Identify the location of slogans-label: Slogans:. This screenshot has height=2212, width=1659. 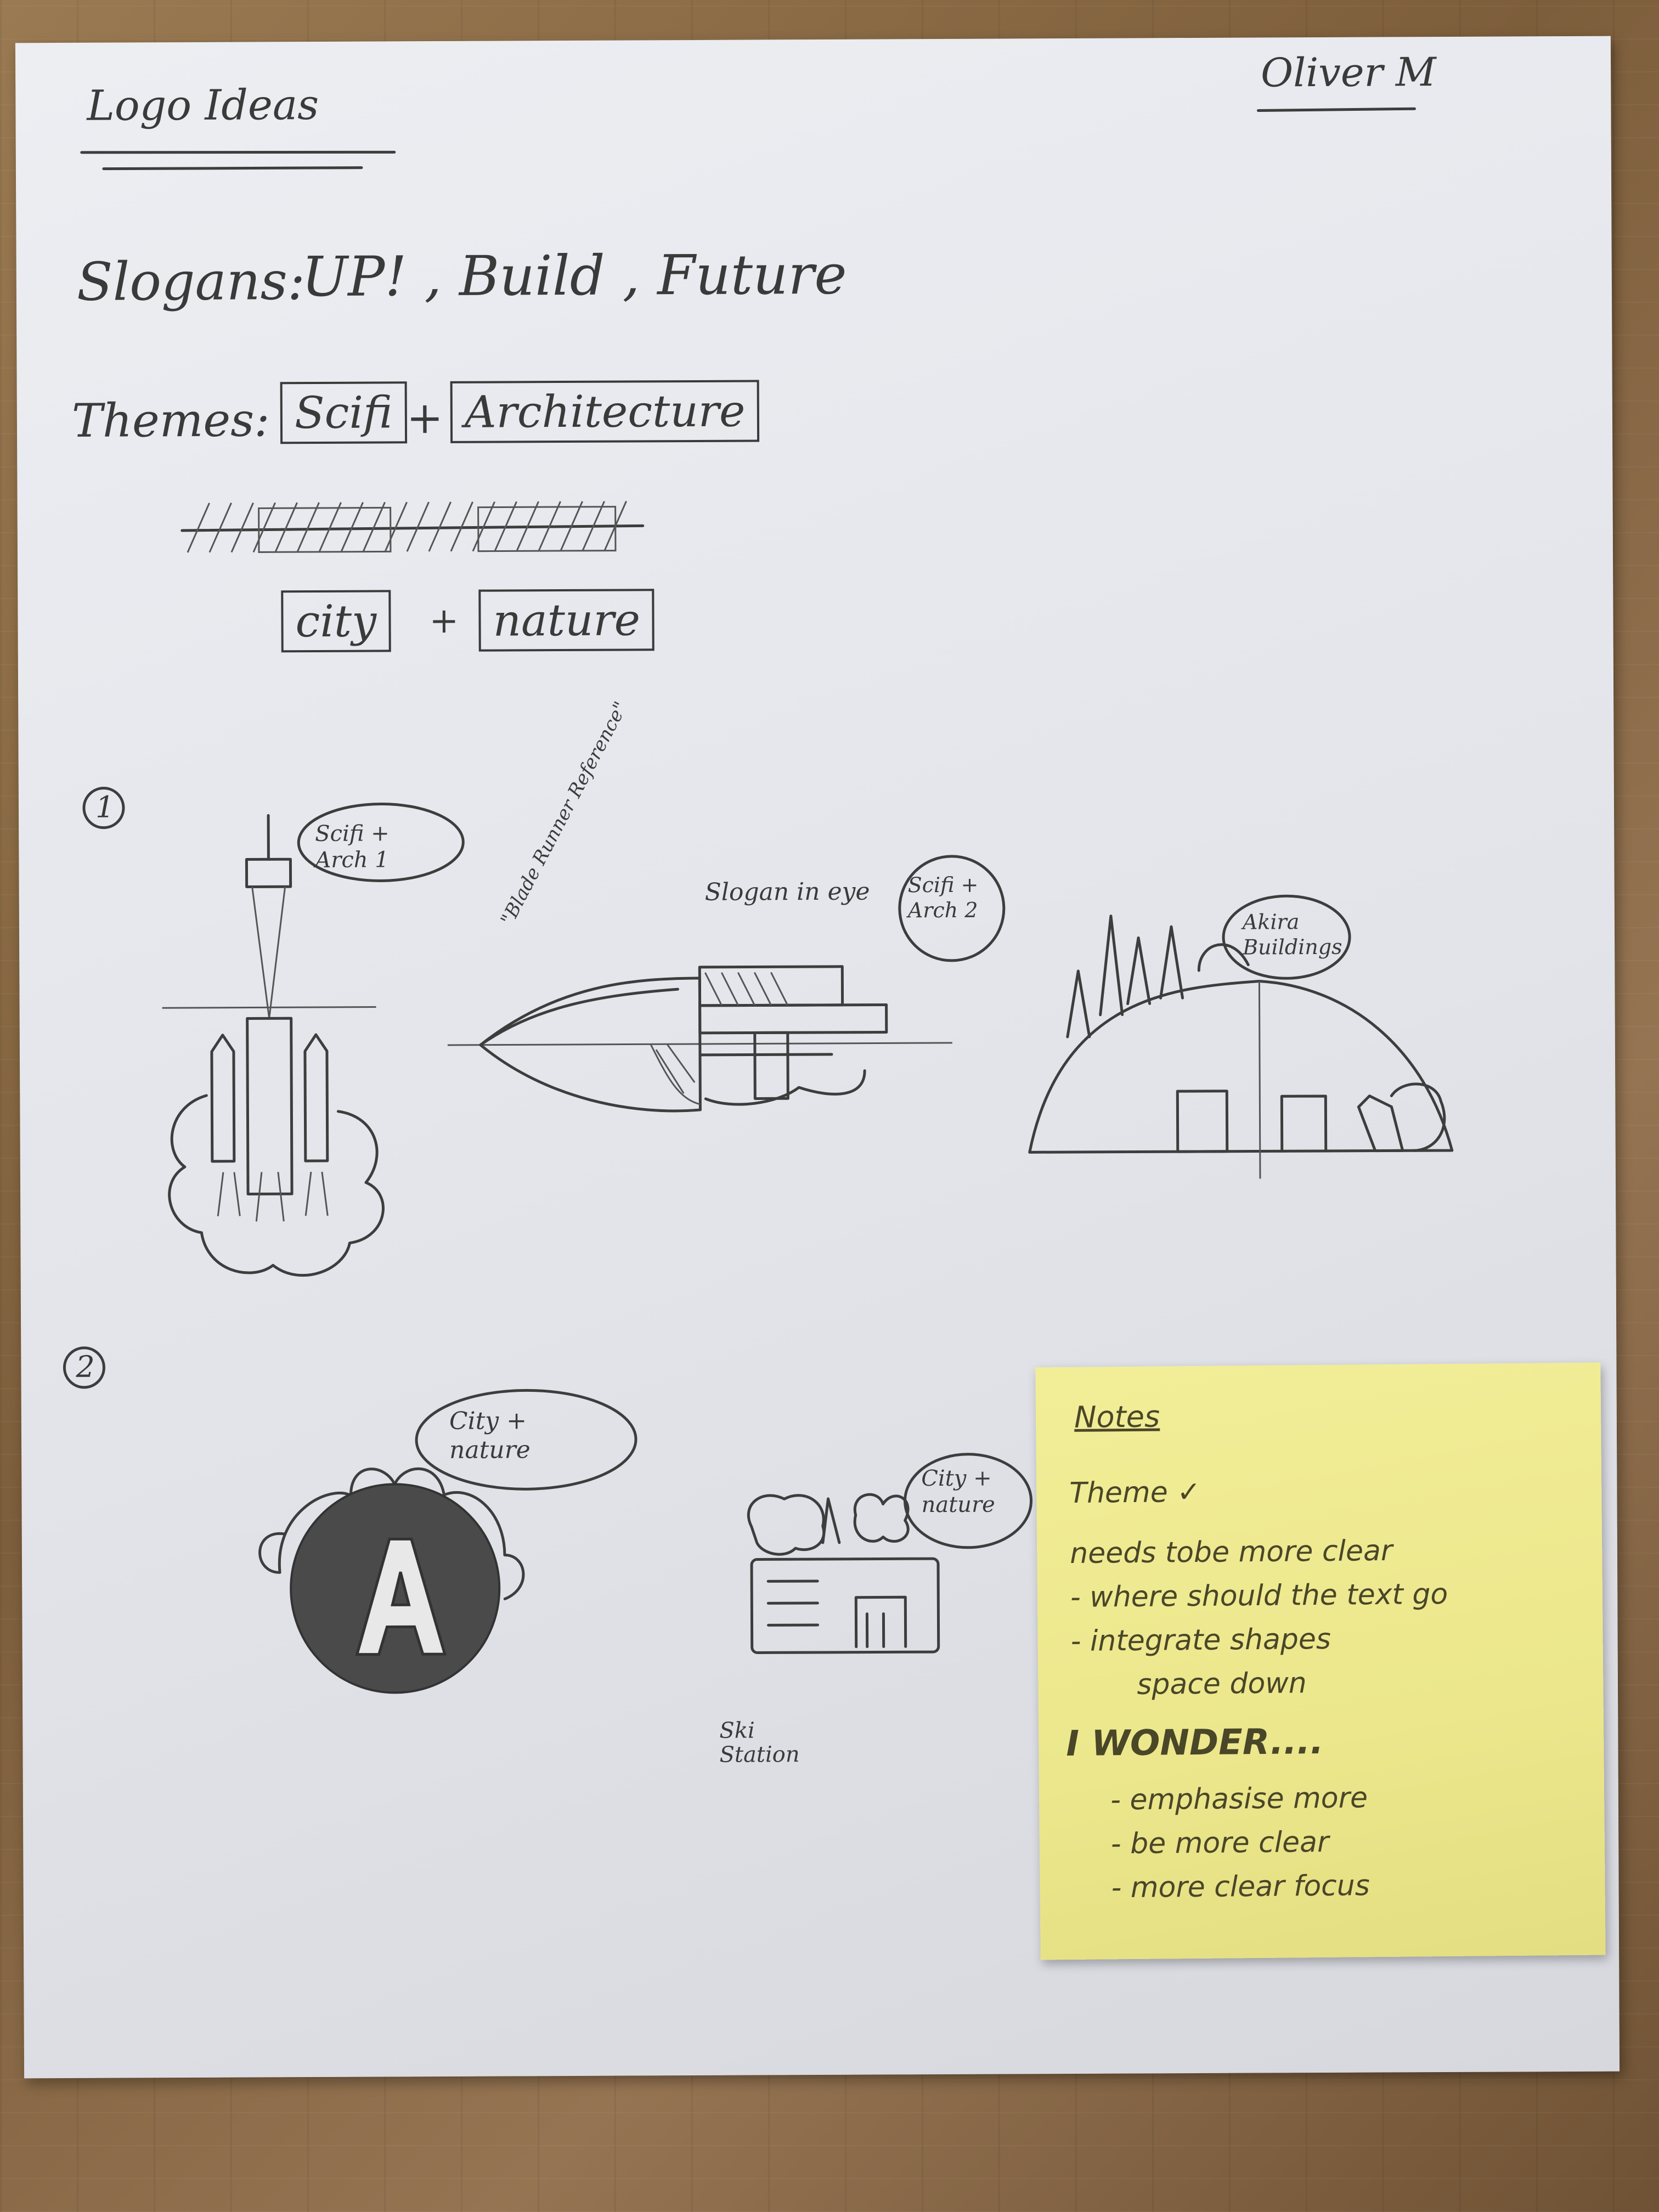
(191, 282).